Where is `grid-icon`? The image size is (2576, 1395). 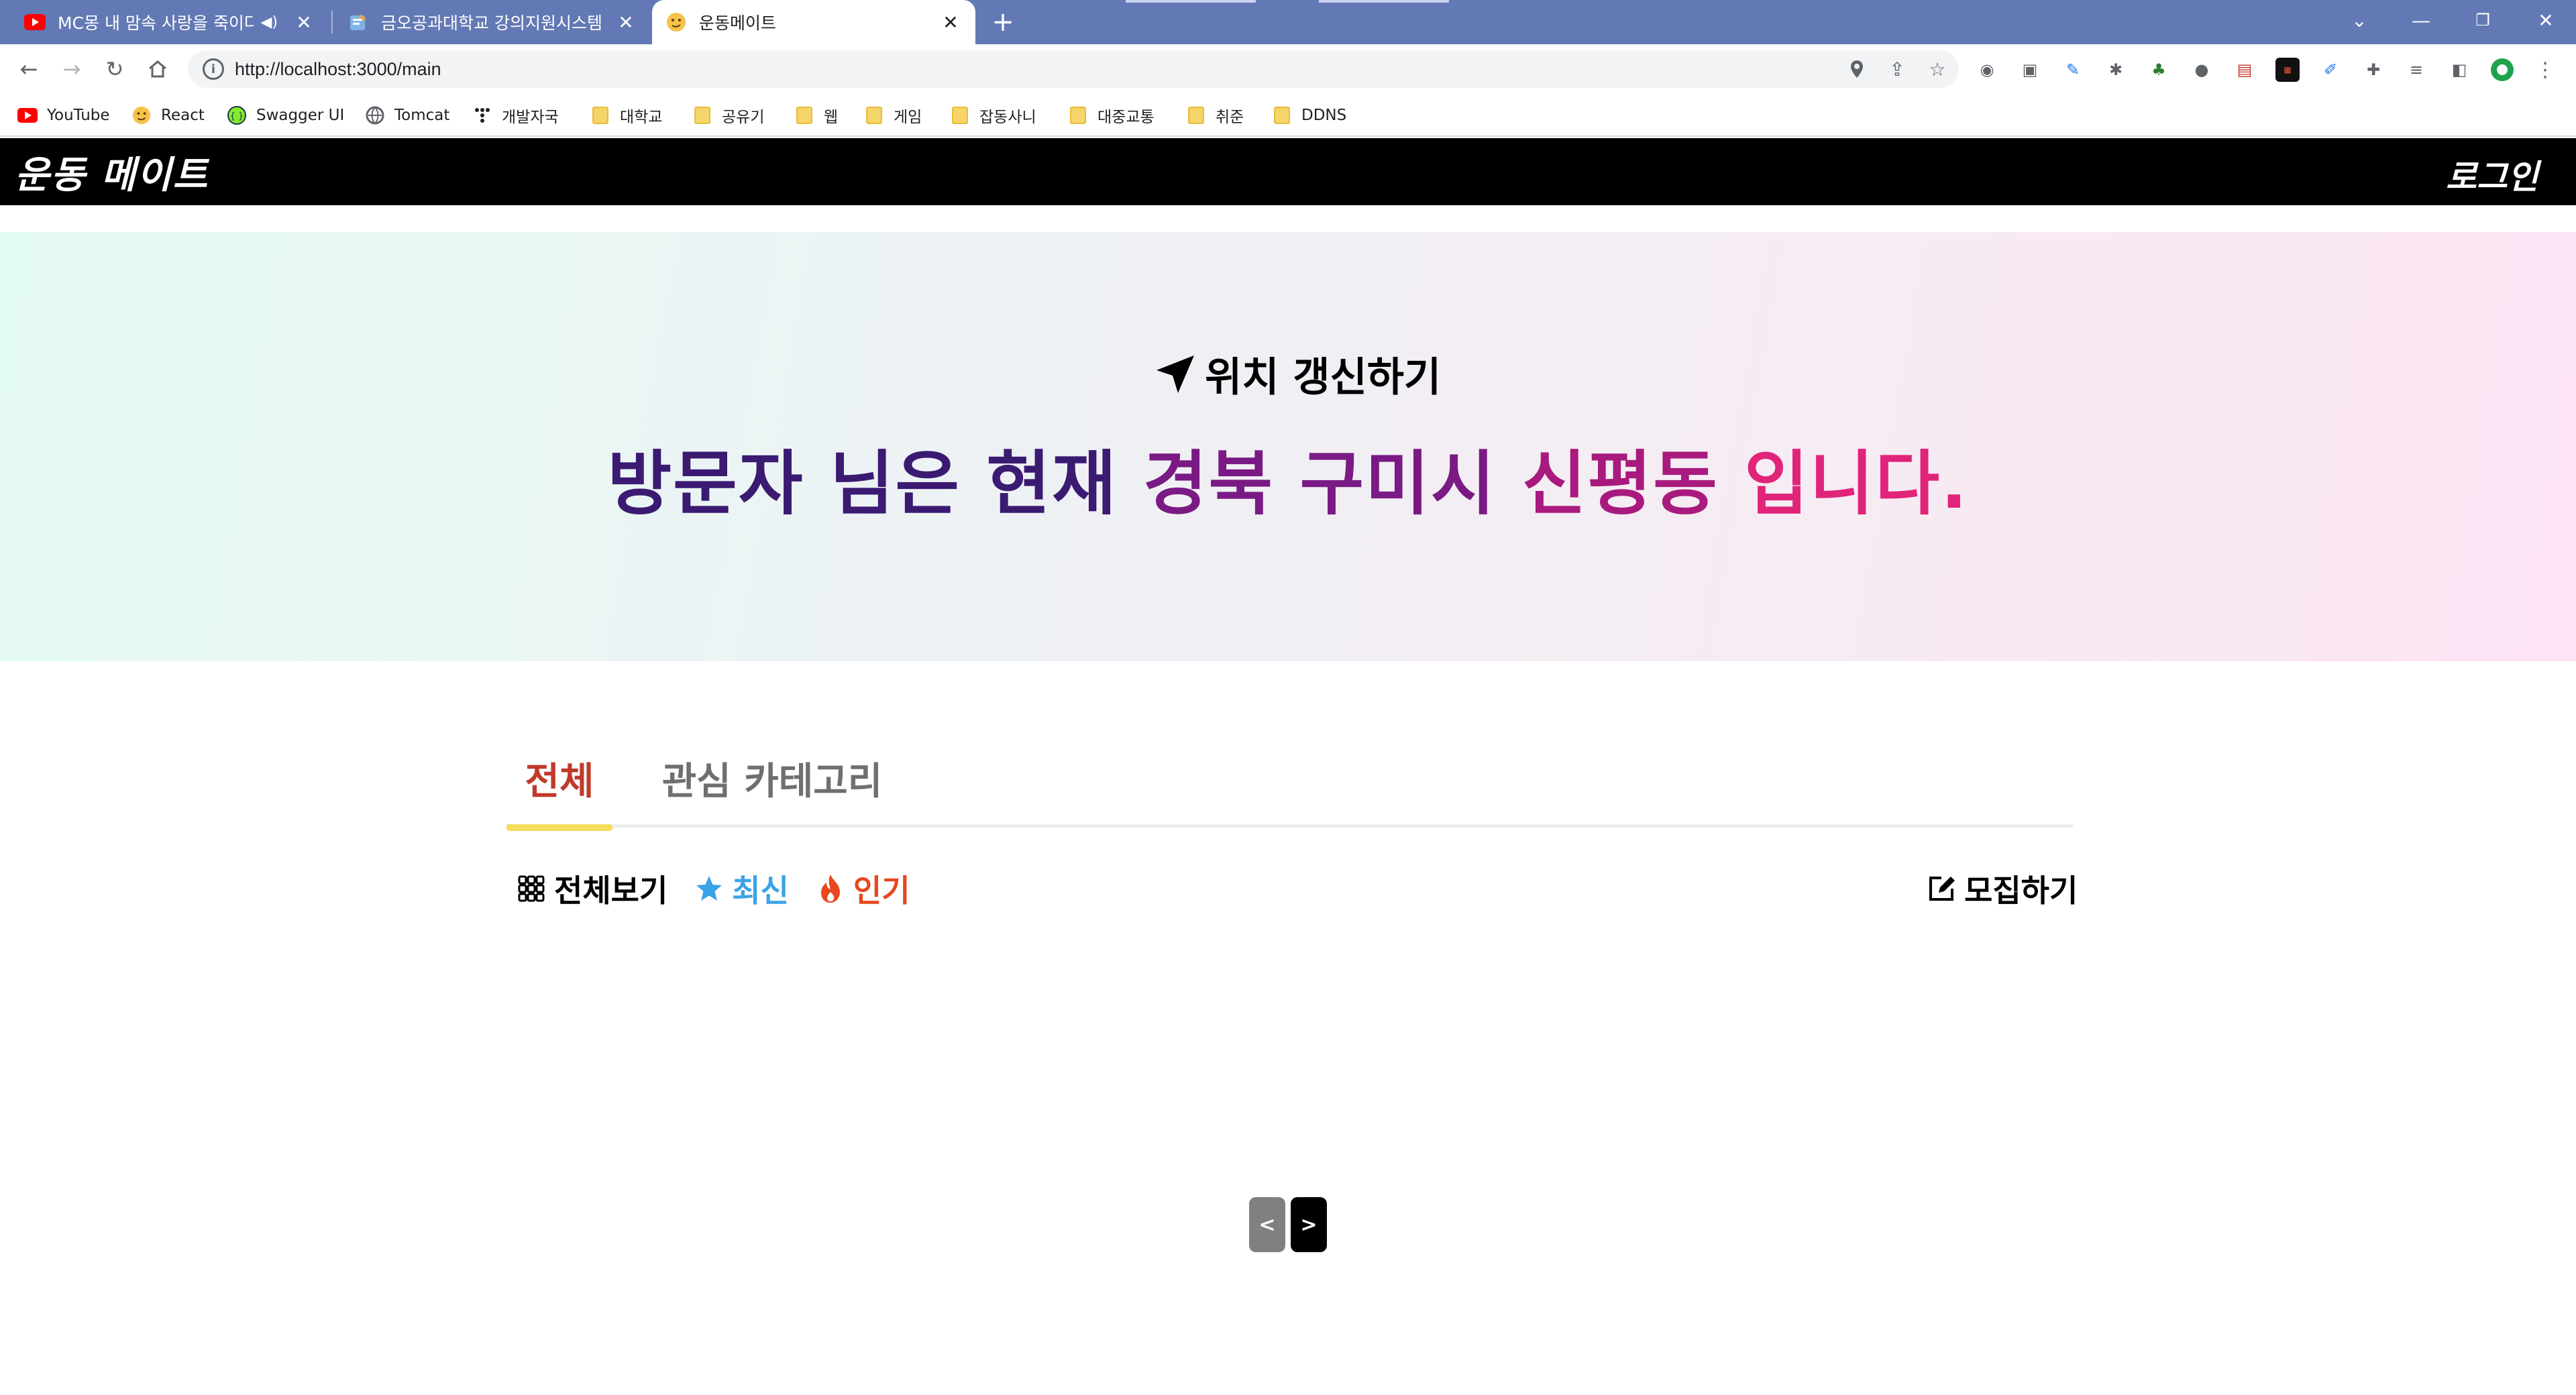 grid-icon is located at coordinates (531, 888).